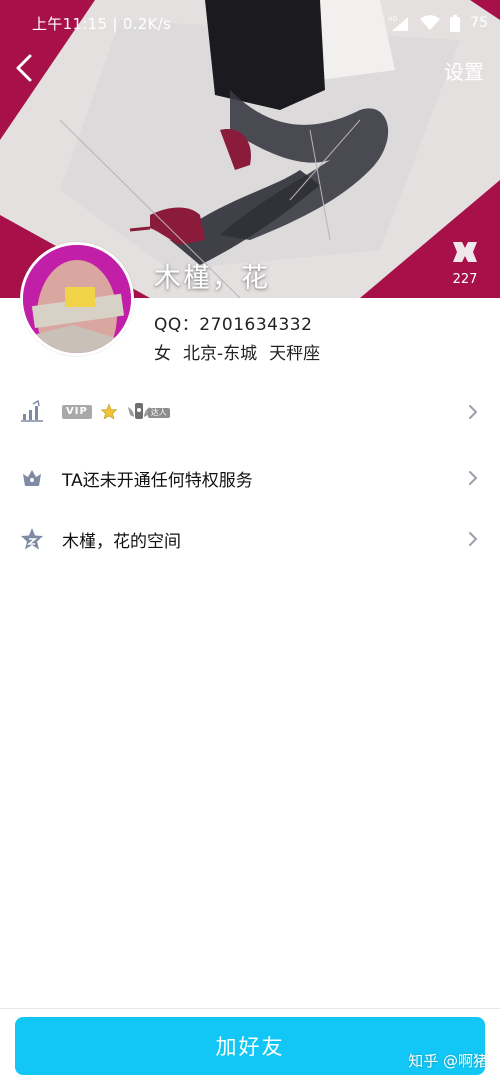  Describe the element at coordinates (393, 19) in the screenshot. I see `svg-text: HD` at that location.